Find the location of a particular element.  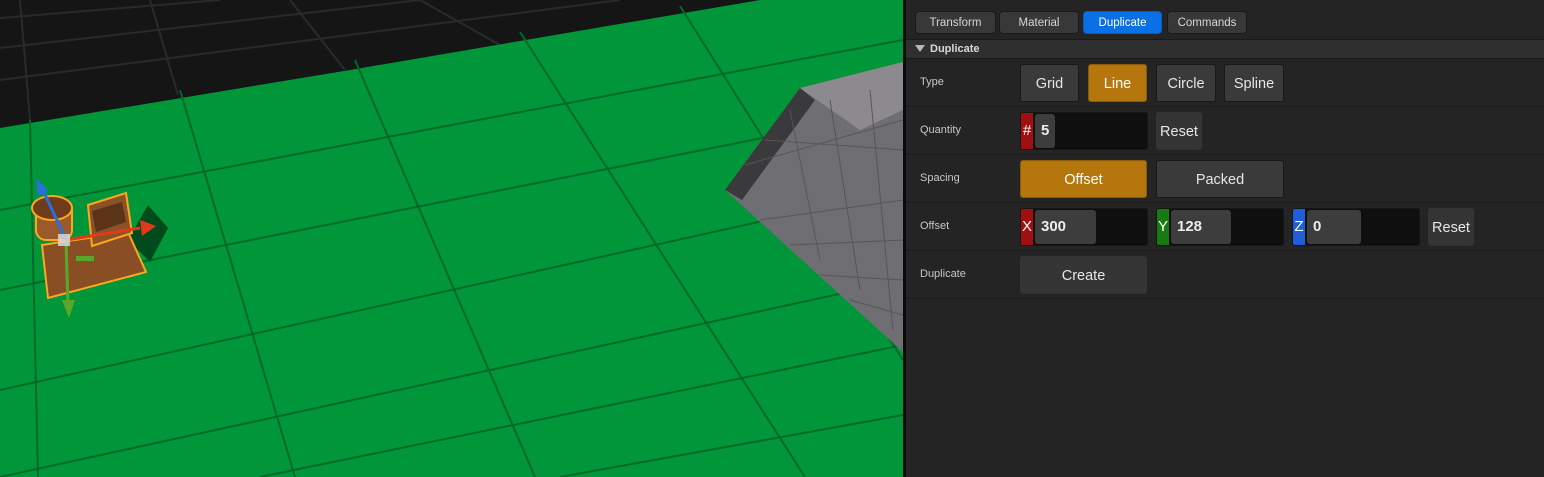

spacing-label: Spacing is located at coordinates (940, 178).